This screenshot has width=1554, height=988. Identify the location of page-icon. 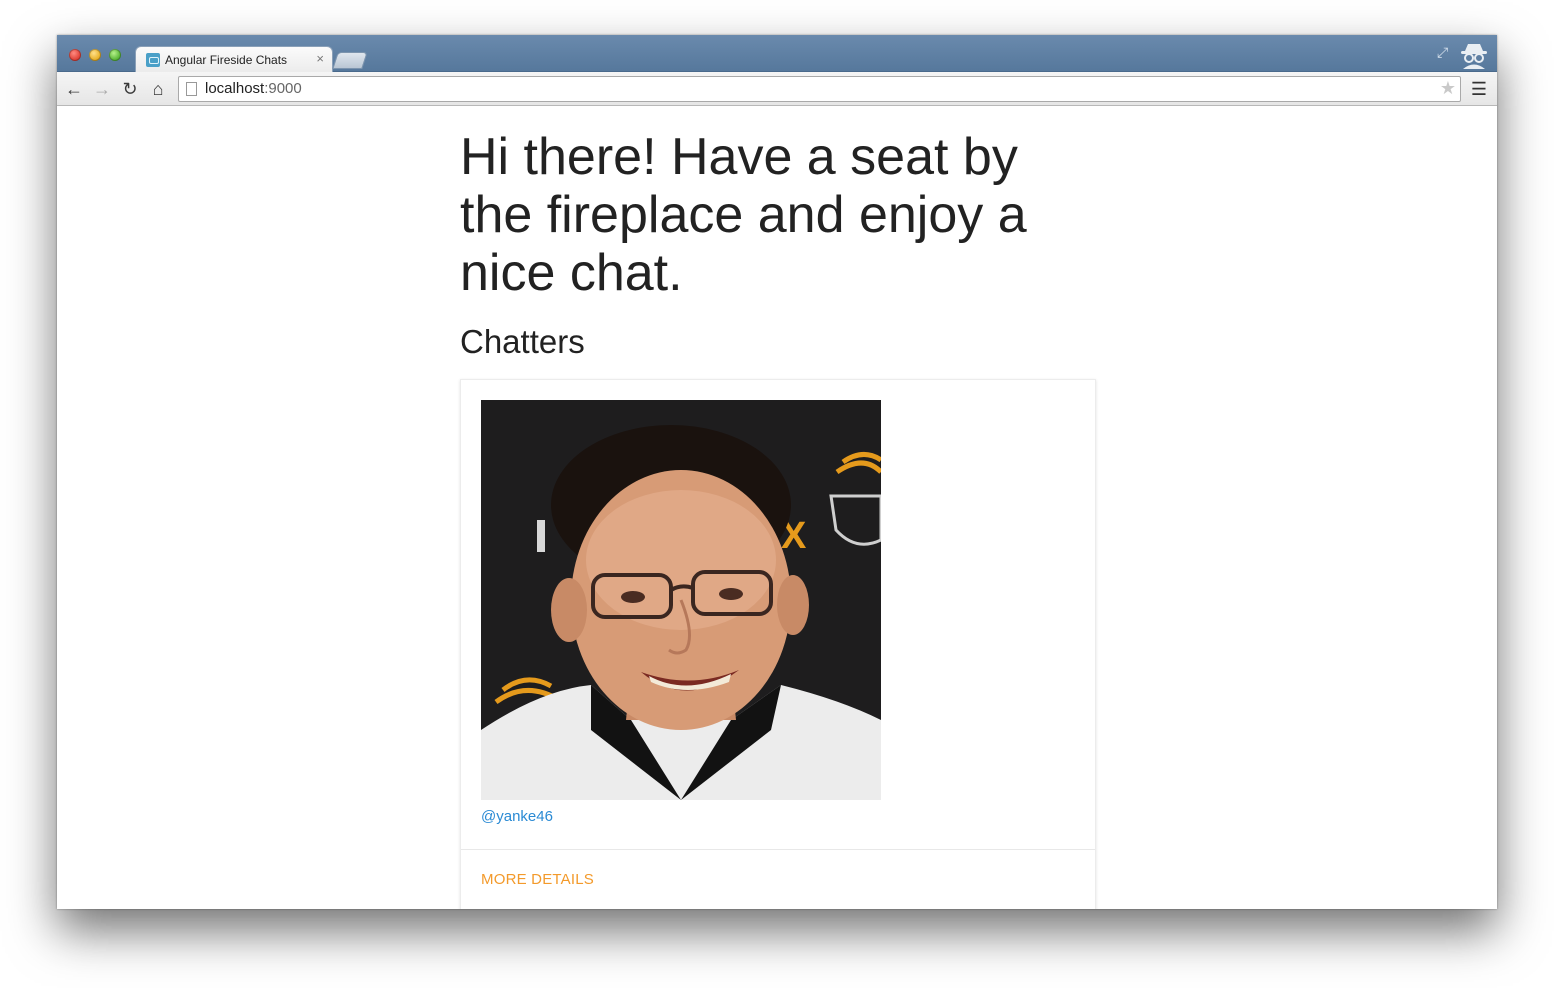
(191, 89).